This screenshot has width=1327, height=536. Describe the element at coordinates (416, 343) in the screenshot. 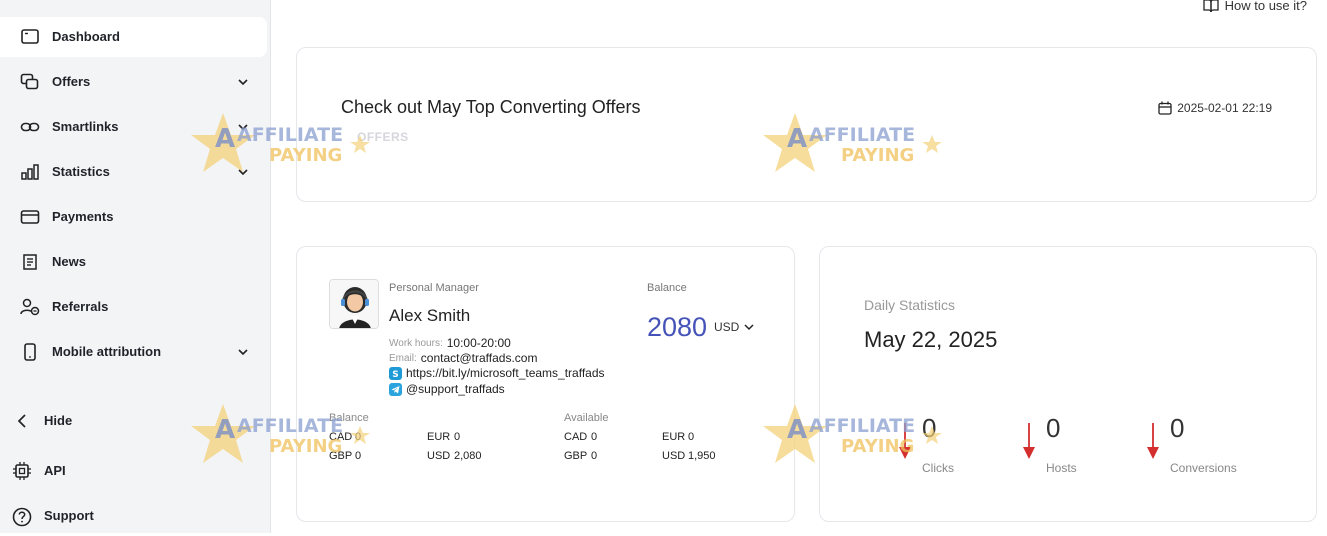

I see `work-hours-key: Work hours:` at that location.